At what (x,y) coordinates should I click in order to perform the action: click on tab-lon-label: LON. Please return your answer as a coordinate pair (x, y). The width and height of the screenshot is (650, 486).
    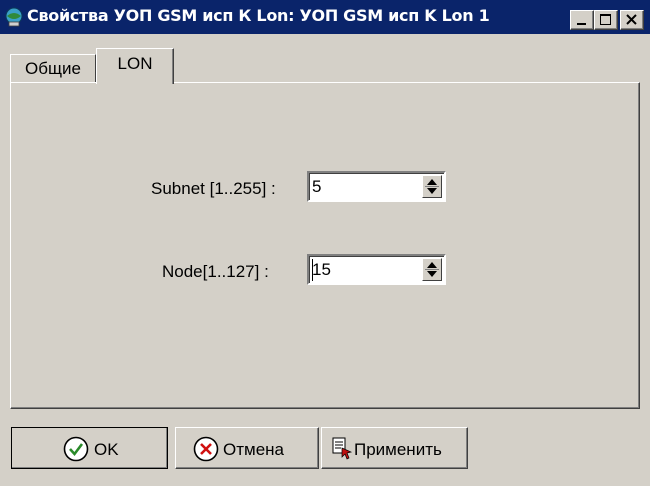
    Looking at the image, I should click on (135, 63).